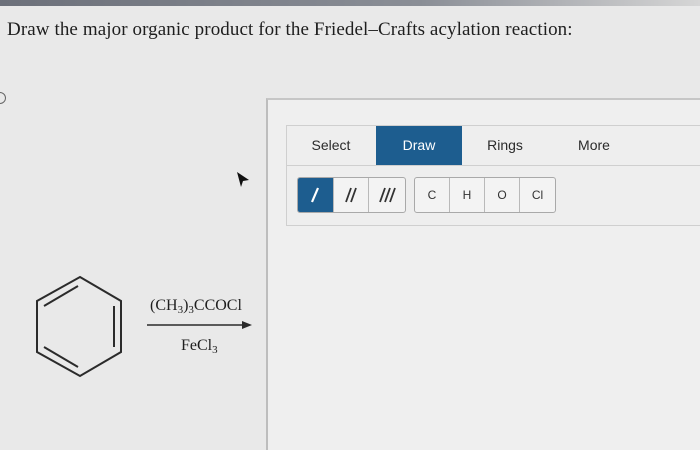  I want to click on single-bond-icon, so click(315, 195).